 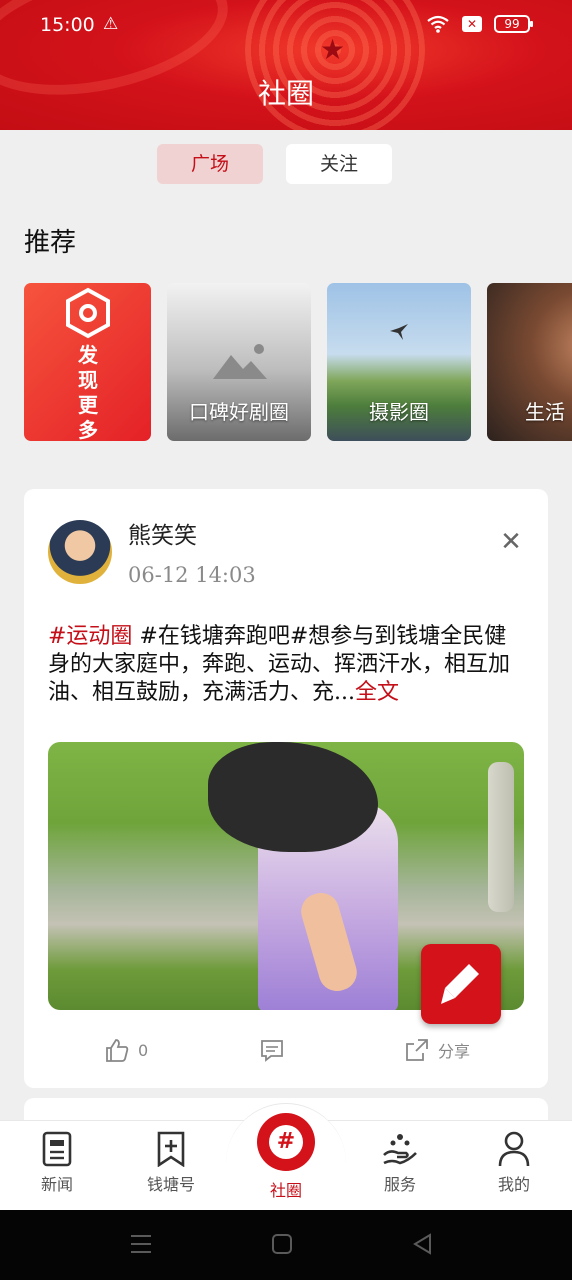 I want to click on bottom-nav: 新闻 钱塘号 # 社圈 服务 我的, so click(x=286, y=1156).